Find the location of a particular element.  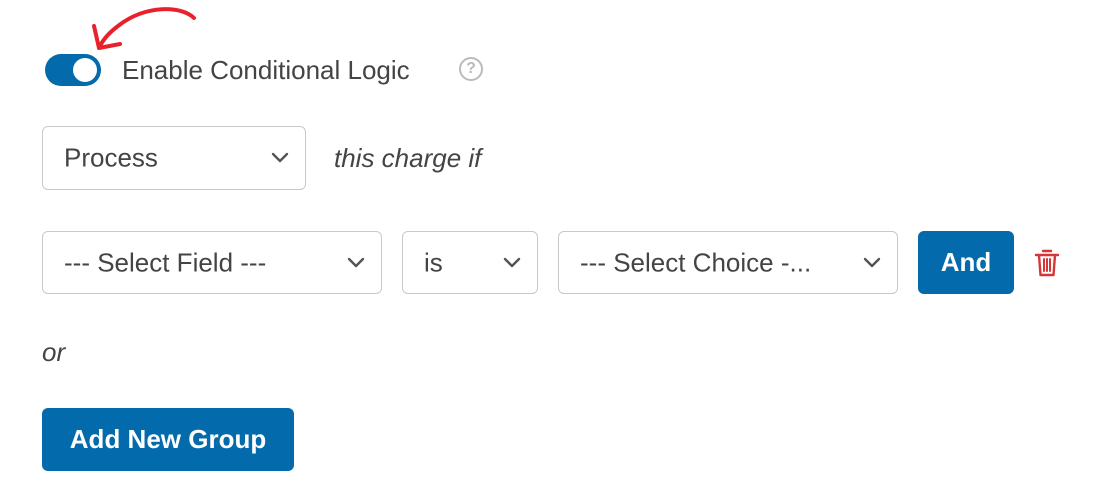

field-select: --- Select Field --- is located at coordinates (212, 262).